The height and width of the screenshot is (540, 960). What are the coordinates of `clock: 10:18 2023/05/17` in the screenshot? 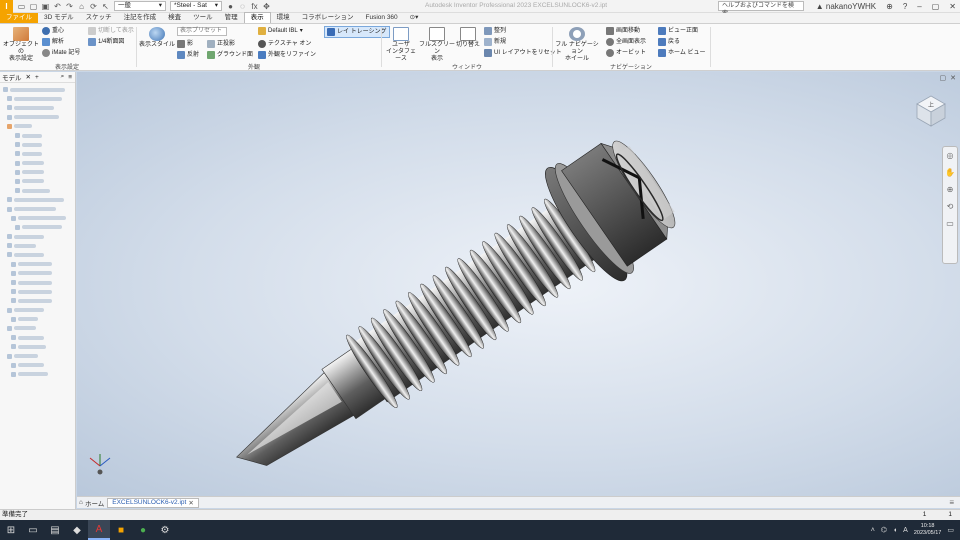 It's located at (928, 530).